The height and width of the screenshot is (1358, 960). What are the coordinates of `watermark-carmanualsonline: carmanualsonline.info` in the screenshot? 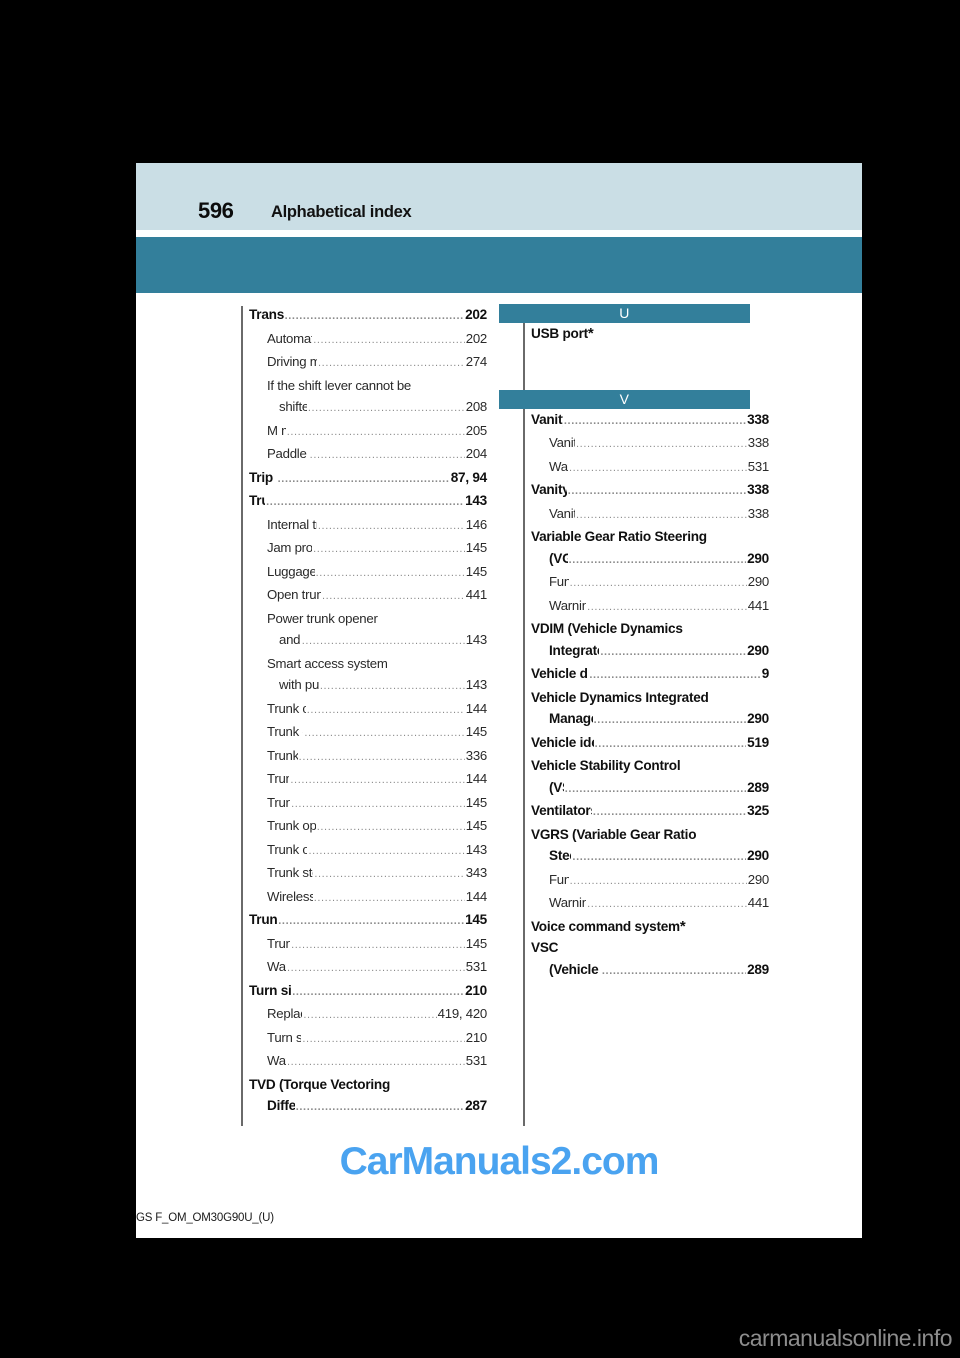 It's located at (845, 1338).